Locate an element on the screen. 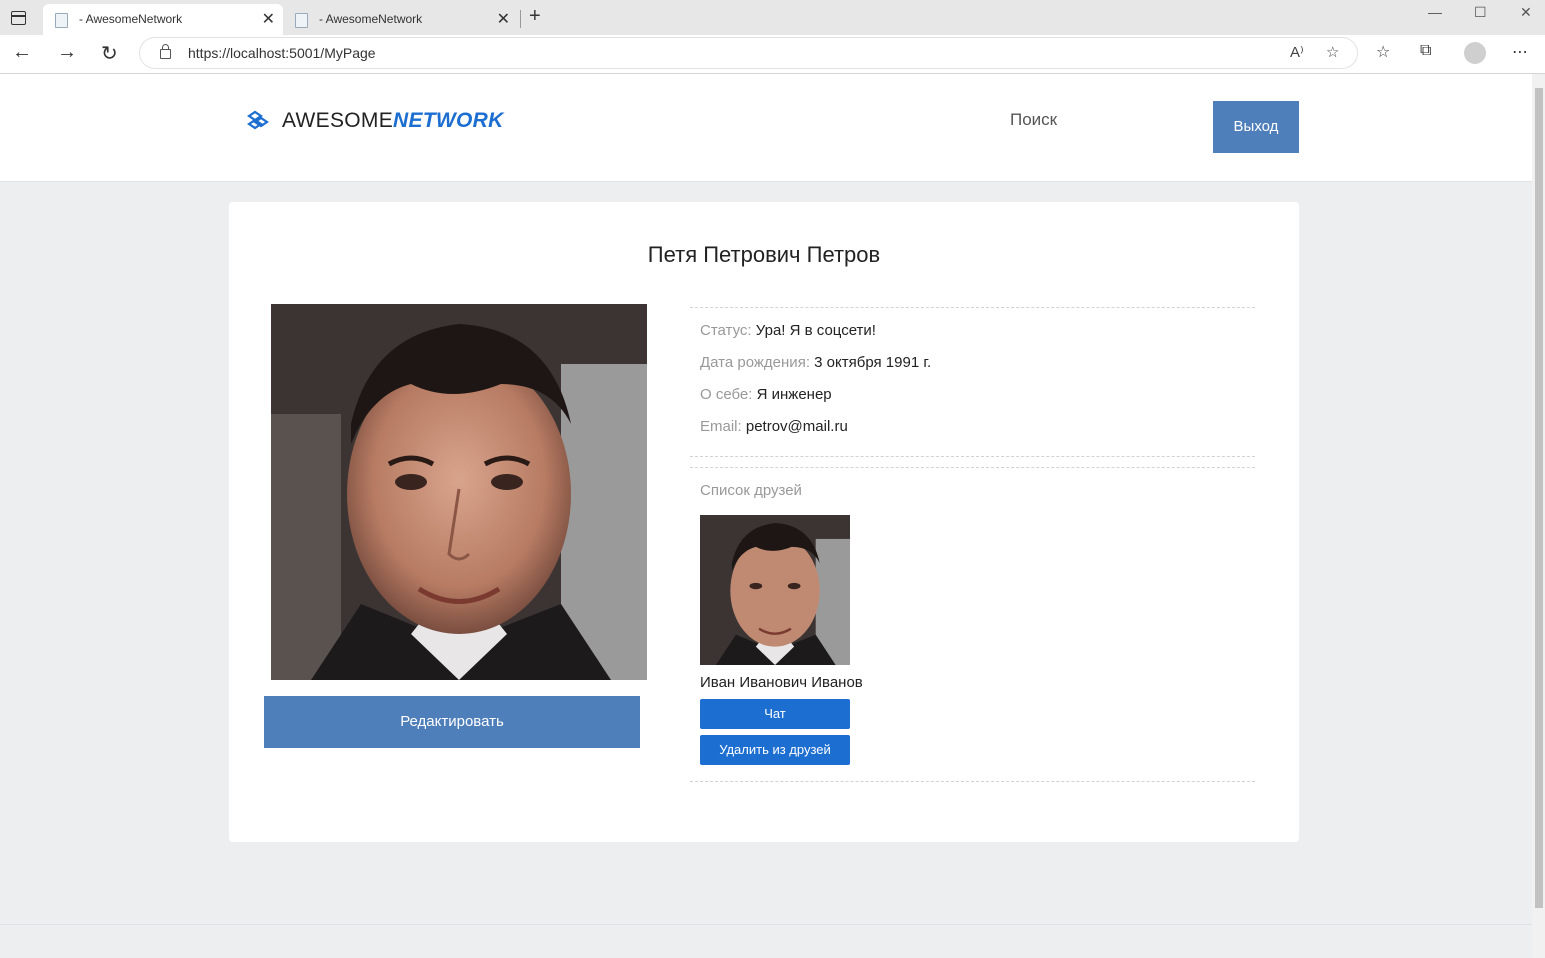 This screenshot has height=958, width=1545. about-row: О себе: Я инженер is located at coordinates (766, 394).